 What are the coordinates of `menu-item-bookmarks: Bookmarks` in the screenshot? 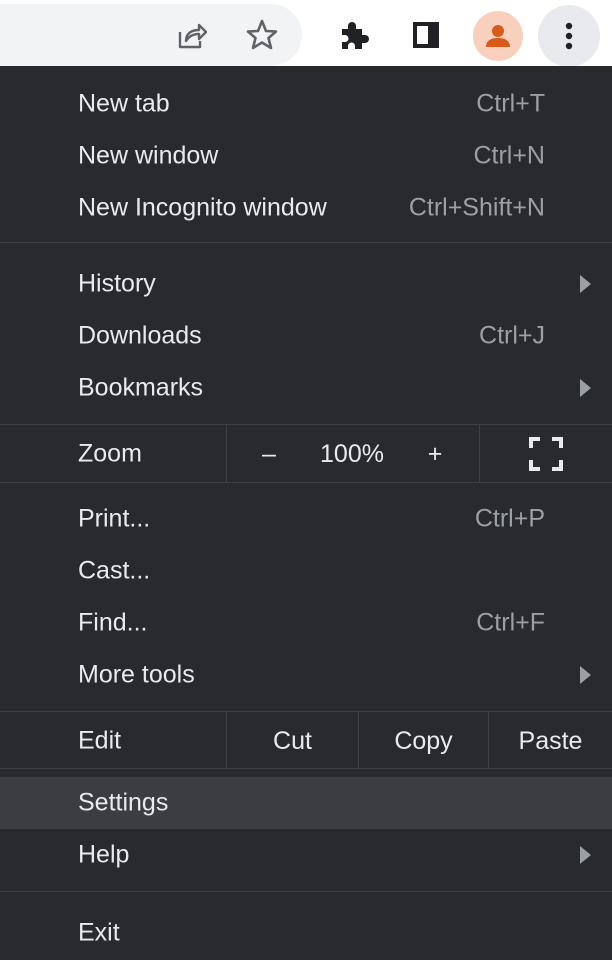 It's located at (306, 388).